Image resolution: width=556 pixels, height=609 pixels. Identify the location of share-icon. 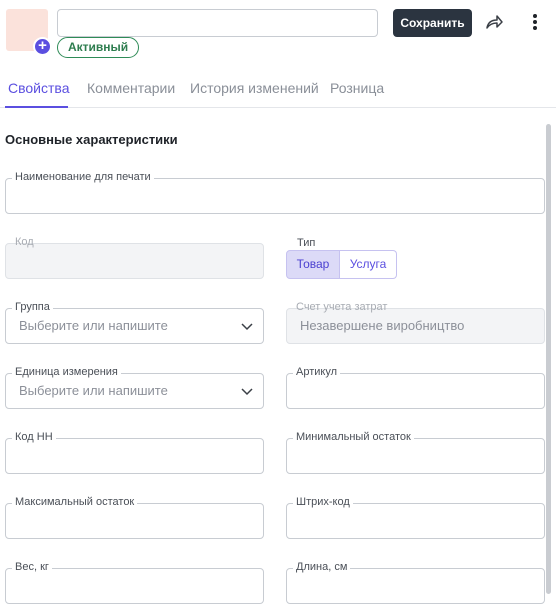
(494, 22).